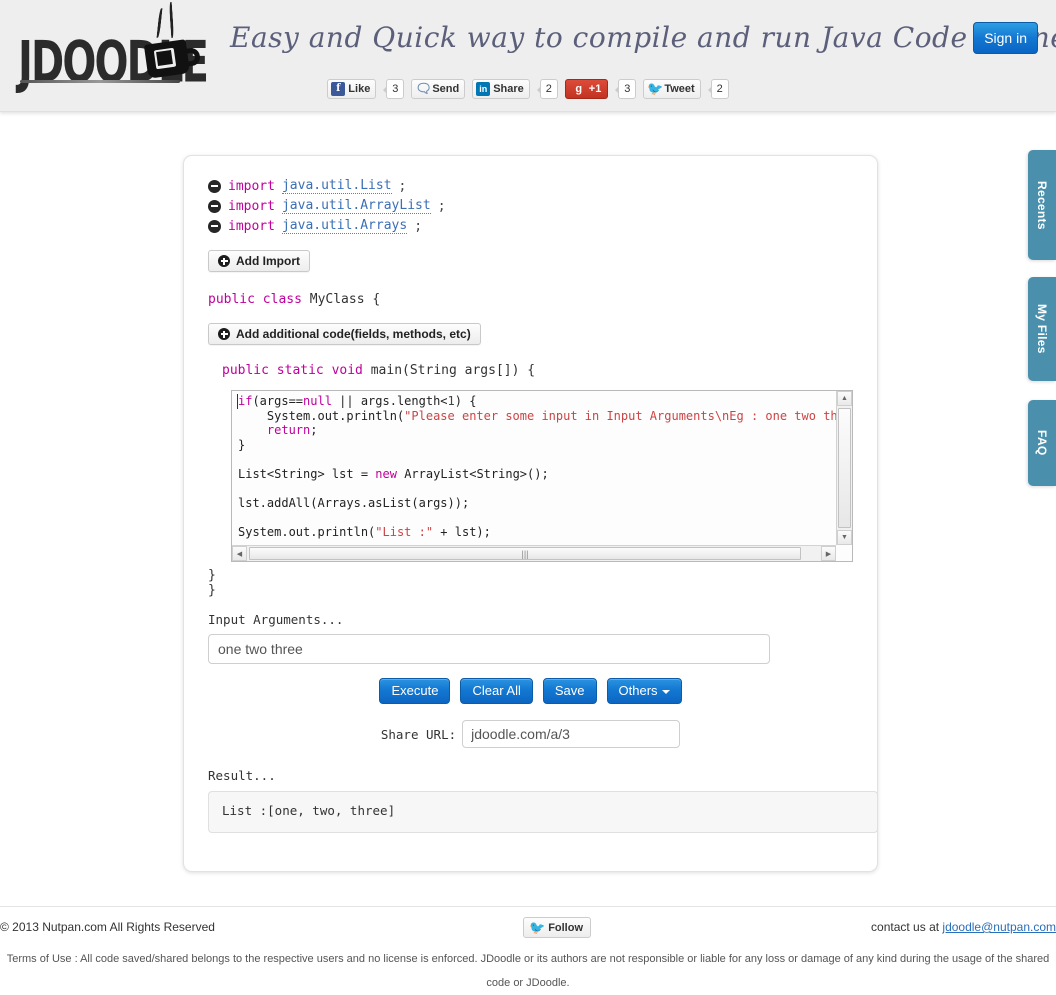  I want to click on twitter-tweet-button: 🐦 Tweet, so click(672, 89).